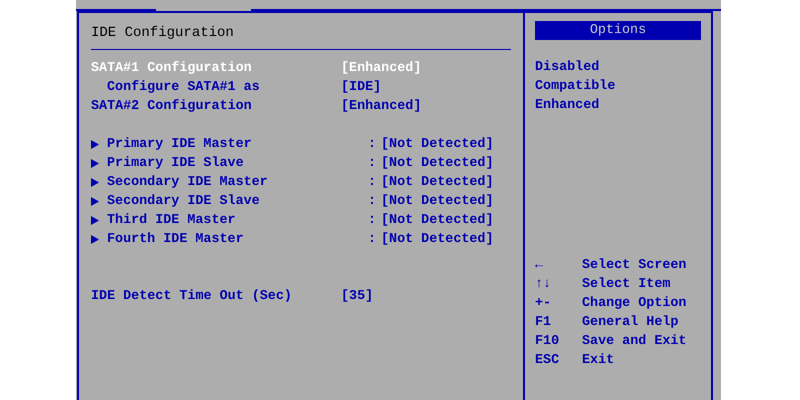  What do you see at coordinates (558, 341) in the screenshot?
I see `help-key: F10` at bounding box center [558, 341].